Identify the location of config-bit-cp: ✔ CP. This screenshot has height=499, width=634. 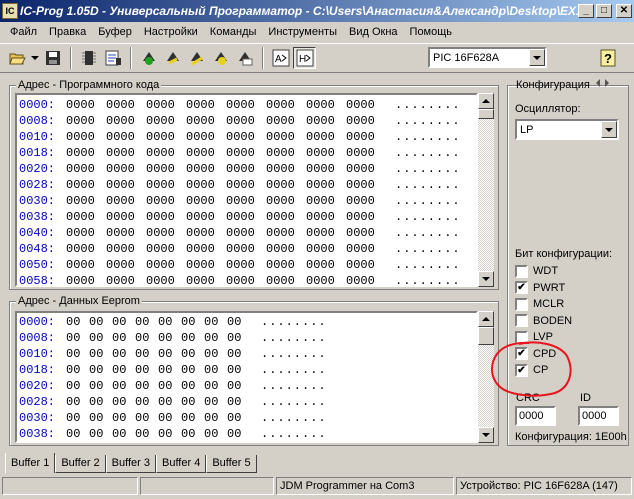
(531, 370).